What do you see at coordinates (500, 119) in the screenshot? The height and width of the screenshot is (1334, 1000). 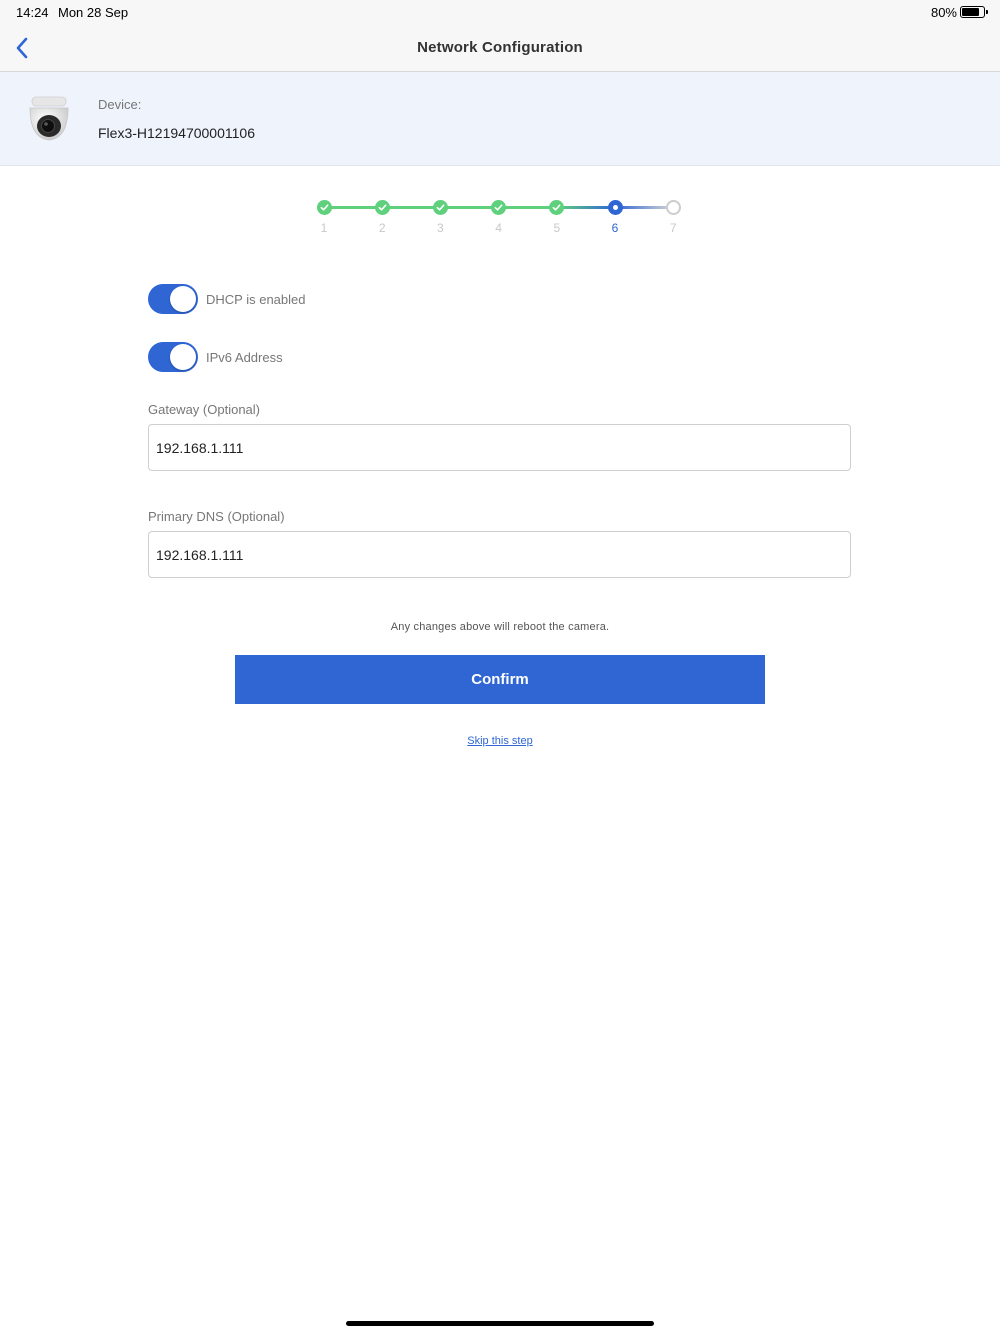 I see `device-panel: Device: Flex3-H12194700001106` at bounding box center [500, 119].